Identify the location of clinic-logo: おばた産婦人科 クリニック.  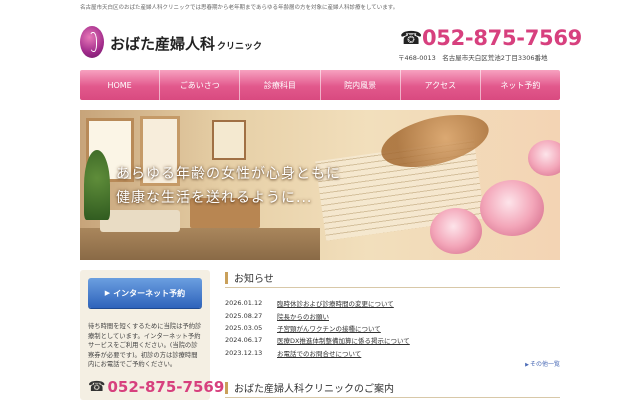
(180, 43).